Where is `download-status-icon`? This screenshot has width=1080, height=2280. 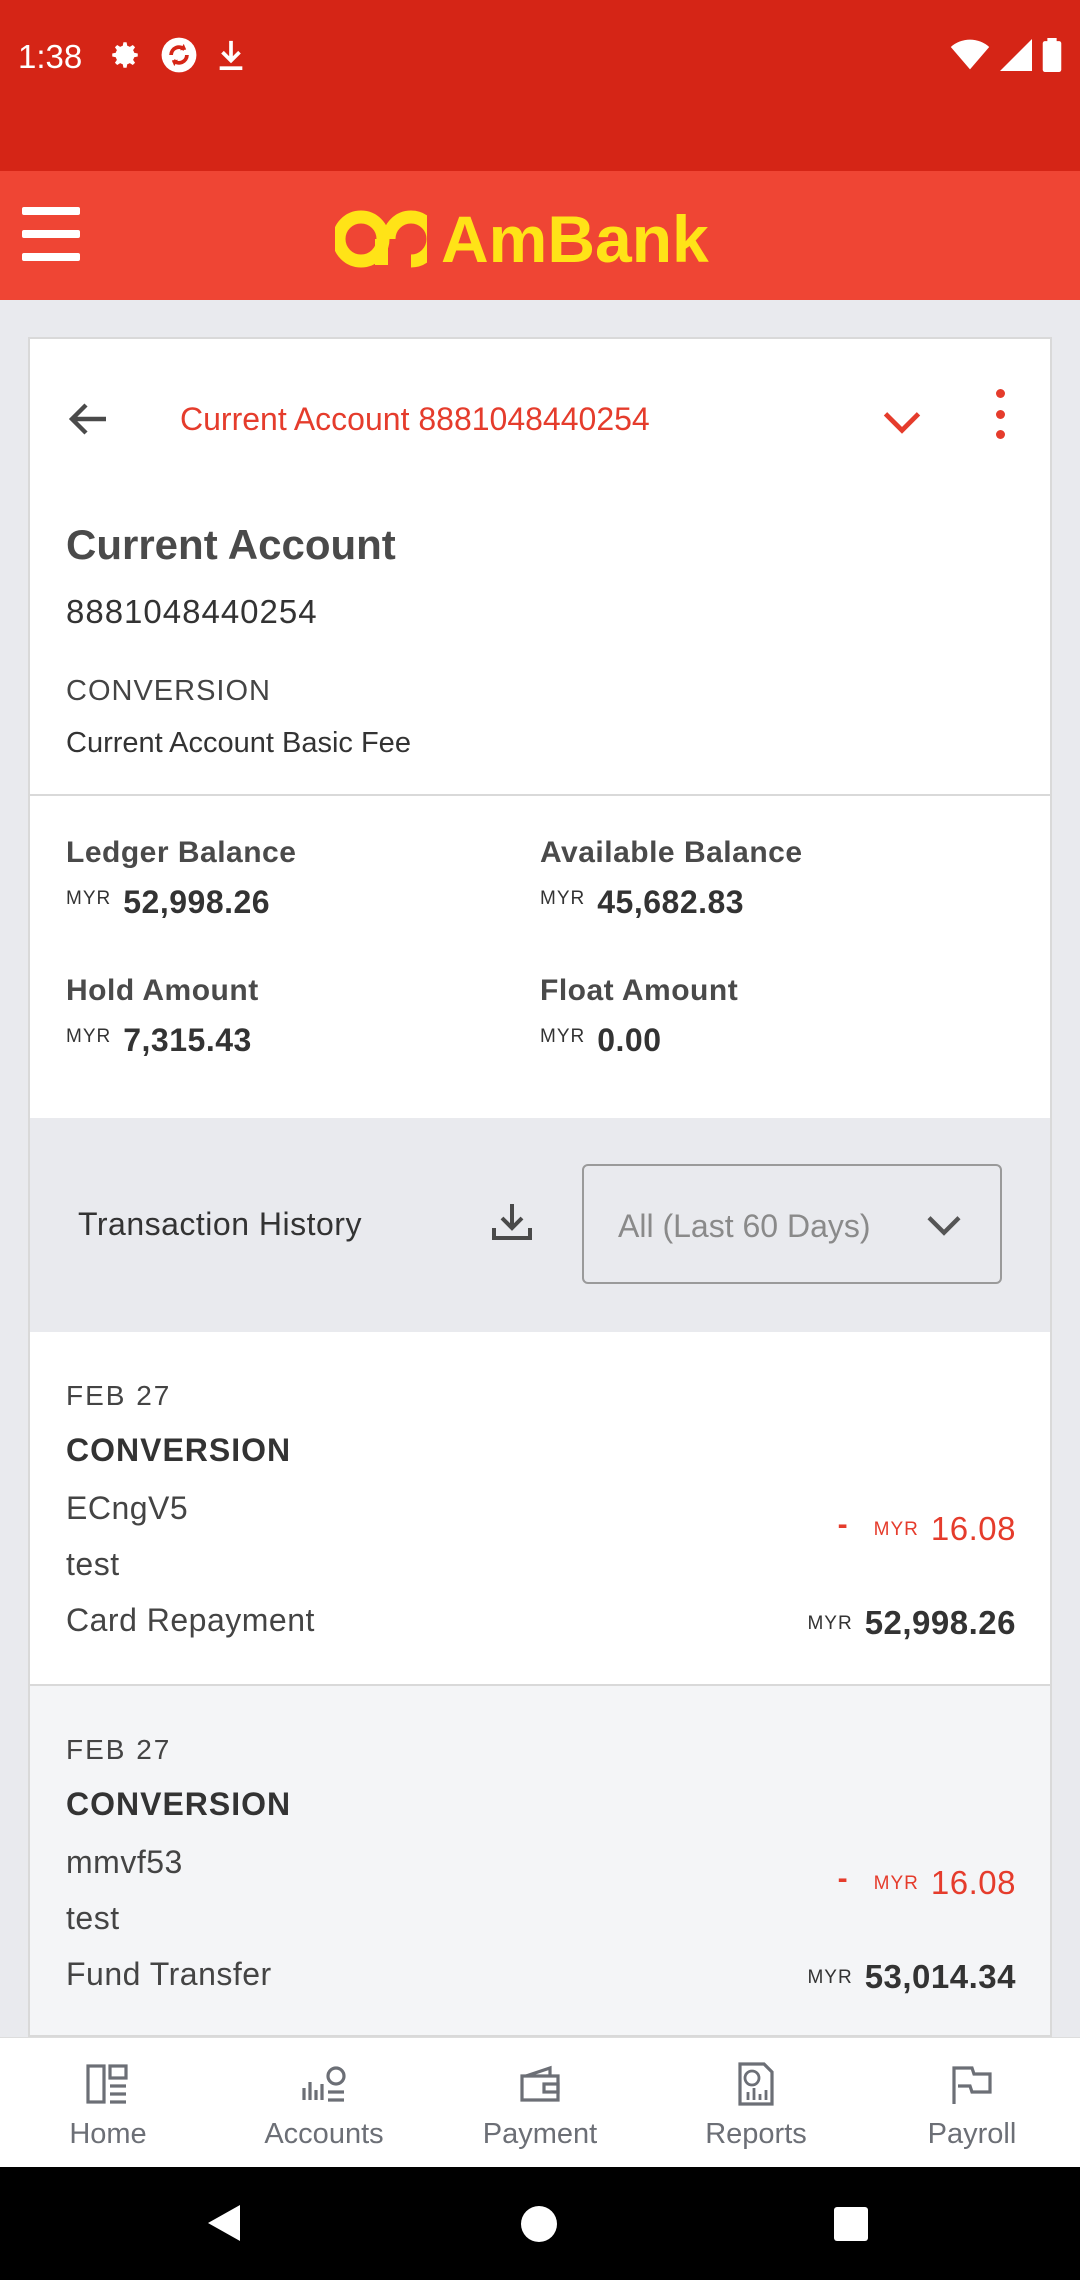 download-status-icon is located at coordinates (231, 55).